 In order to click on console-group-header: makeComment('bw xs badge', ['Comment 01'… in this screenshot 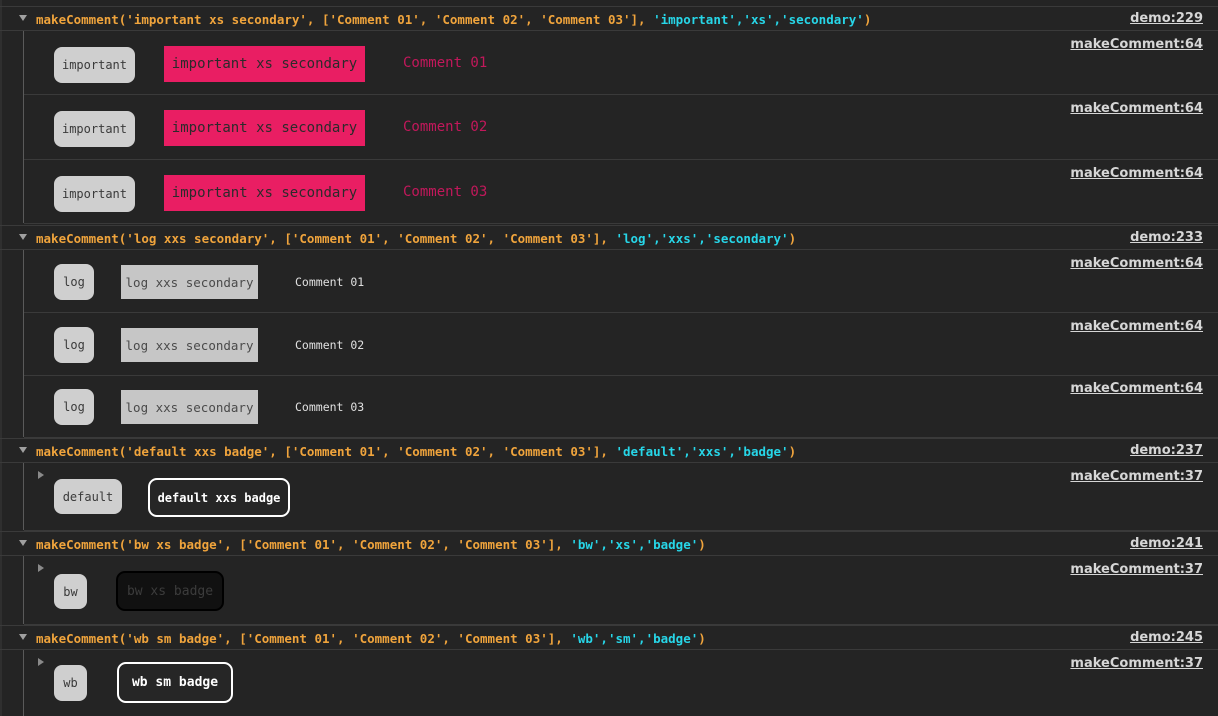, I will do `click(609, 543)`.